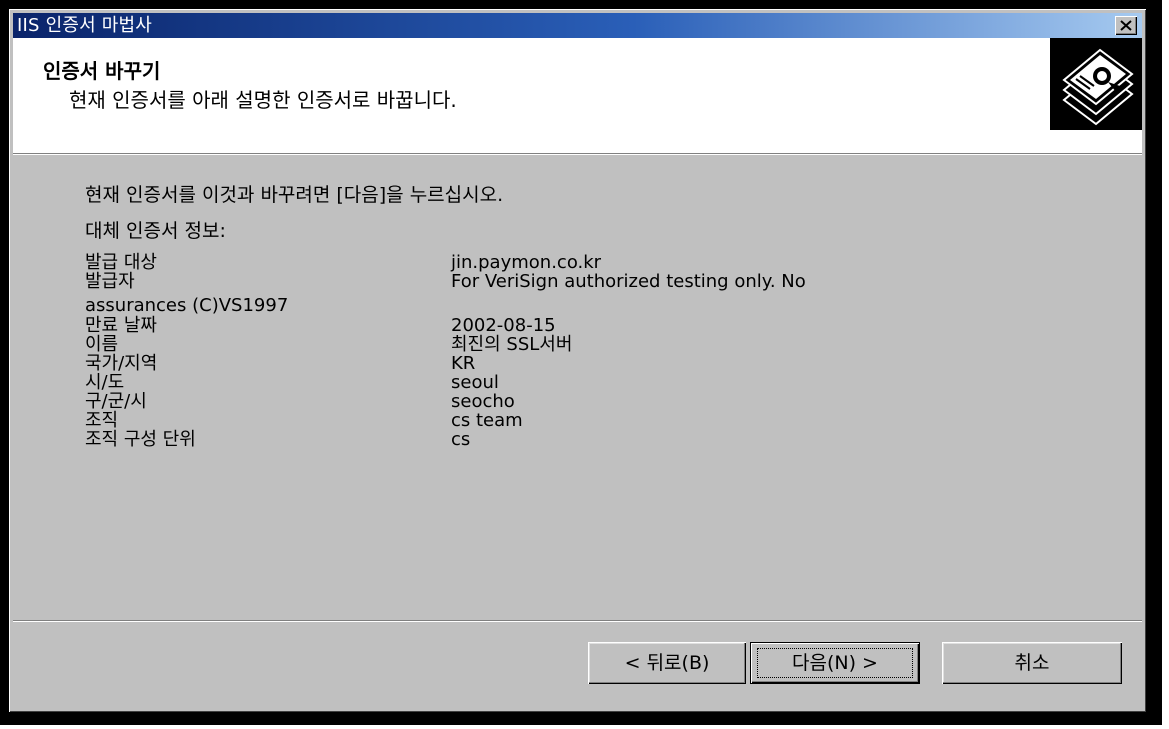  Describe the element at coordinates (263, 100) in the screenshot. I see `page-subtitle: 현재 인증서를 아래 설명한 인증서로 바꿉니다.` at that location.